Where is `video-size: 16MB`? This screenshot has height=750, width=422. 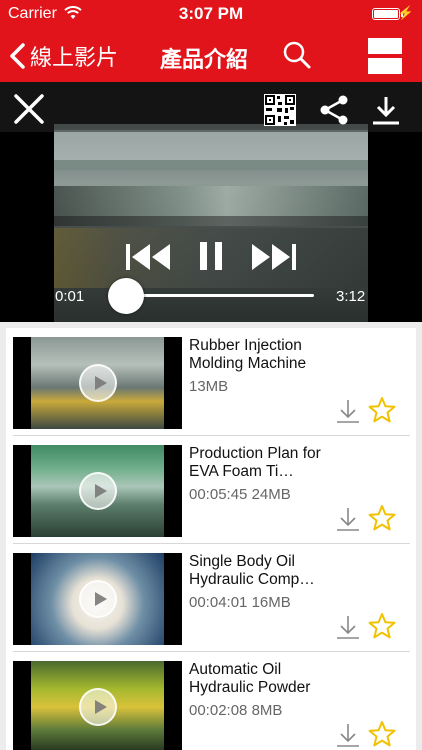
video-size: 16MB is located at coordinates (271, 602).